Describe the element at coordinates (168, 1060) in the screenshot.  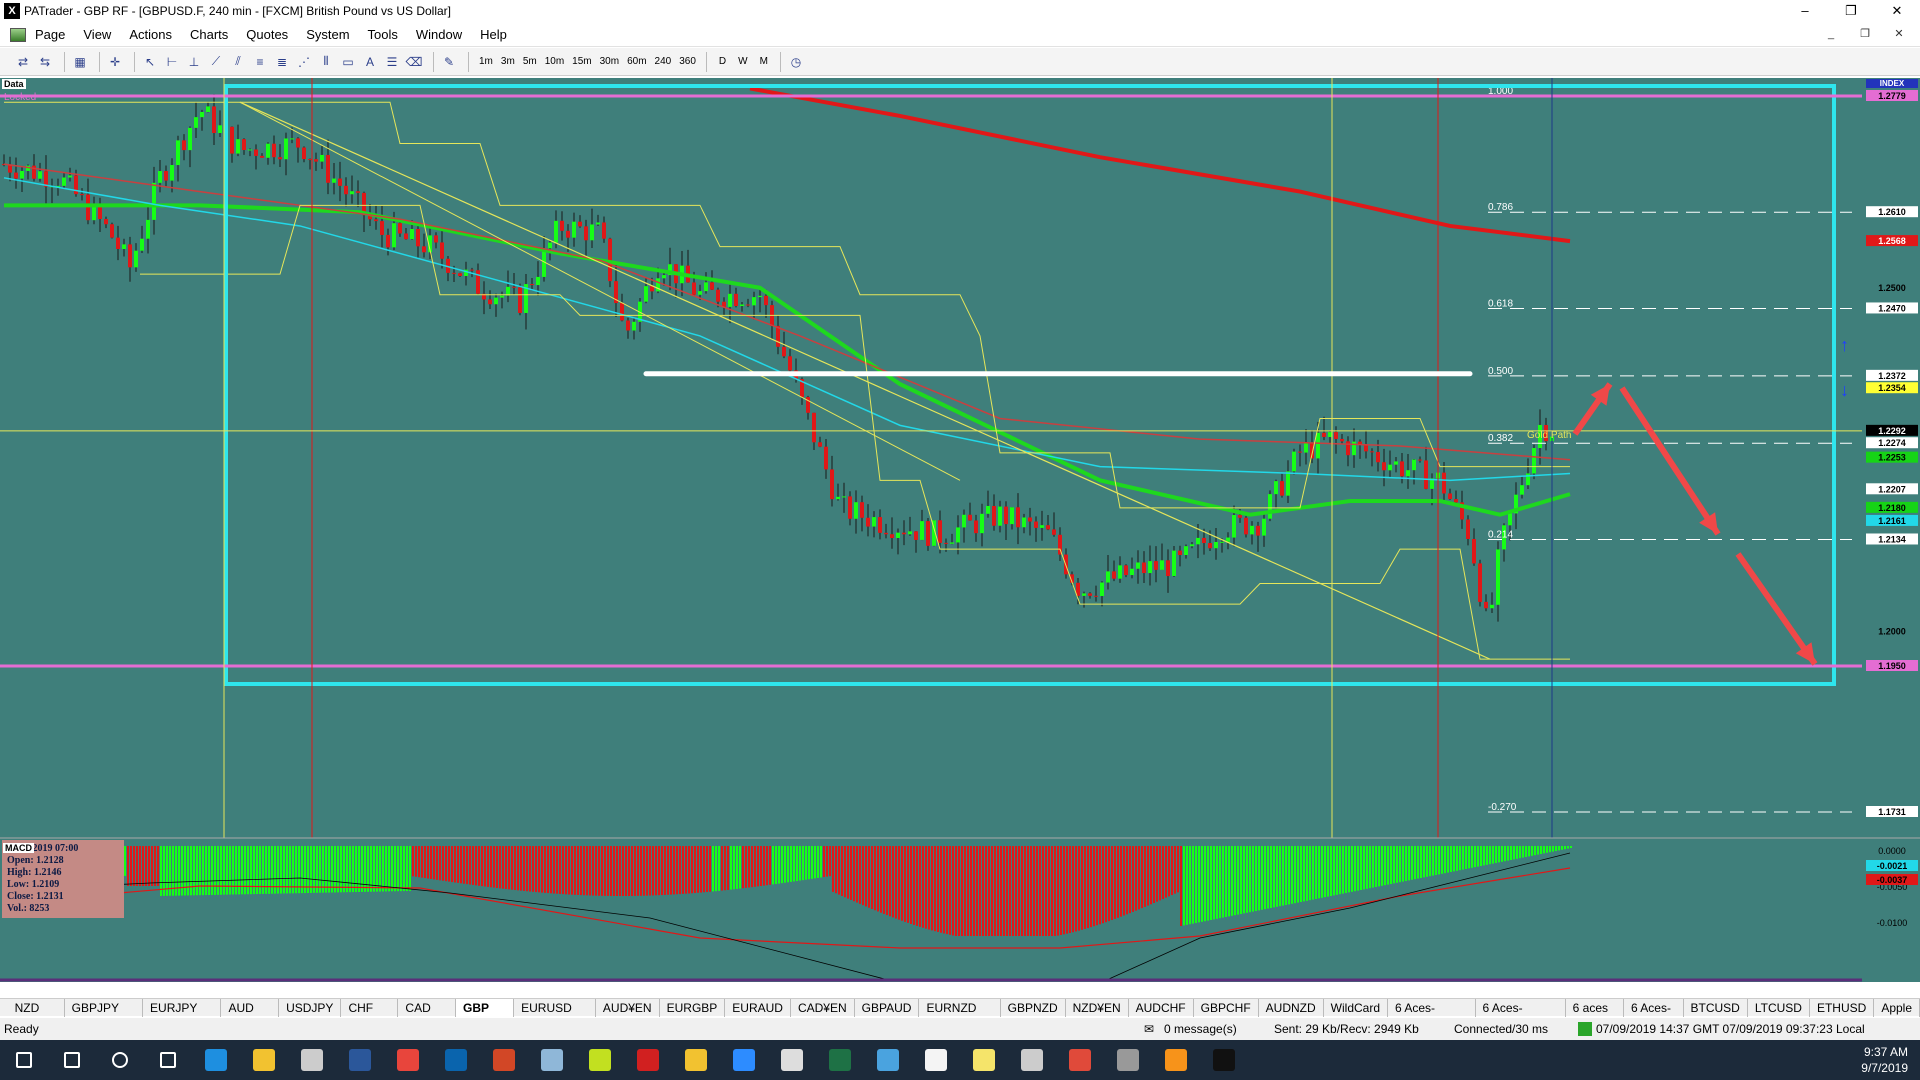
I see `task-view-icon` at that location.